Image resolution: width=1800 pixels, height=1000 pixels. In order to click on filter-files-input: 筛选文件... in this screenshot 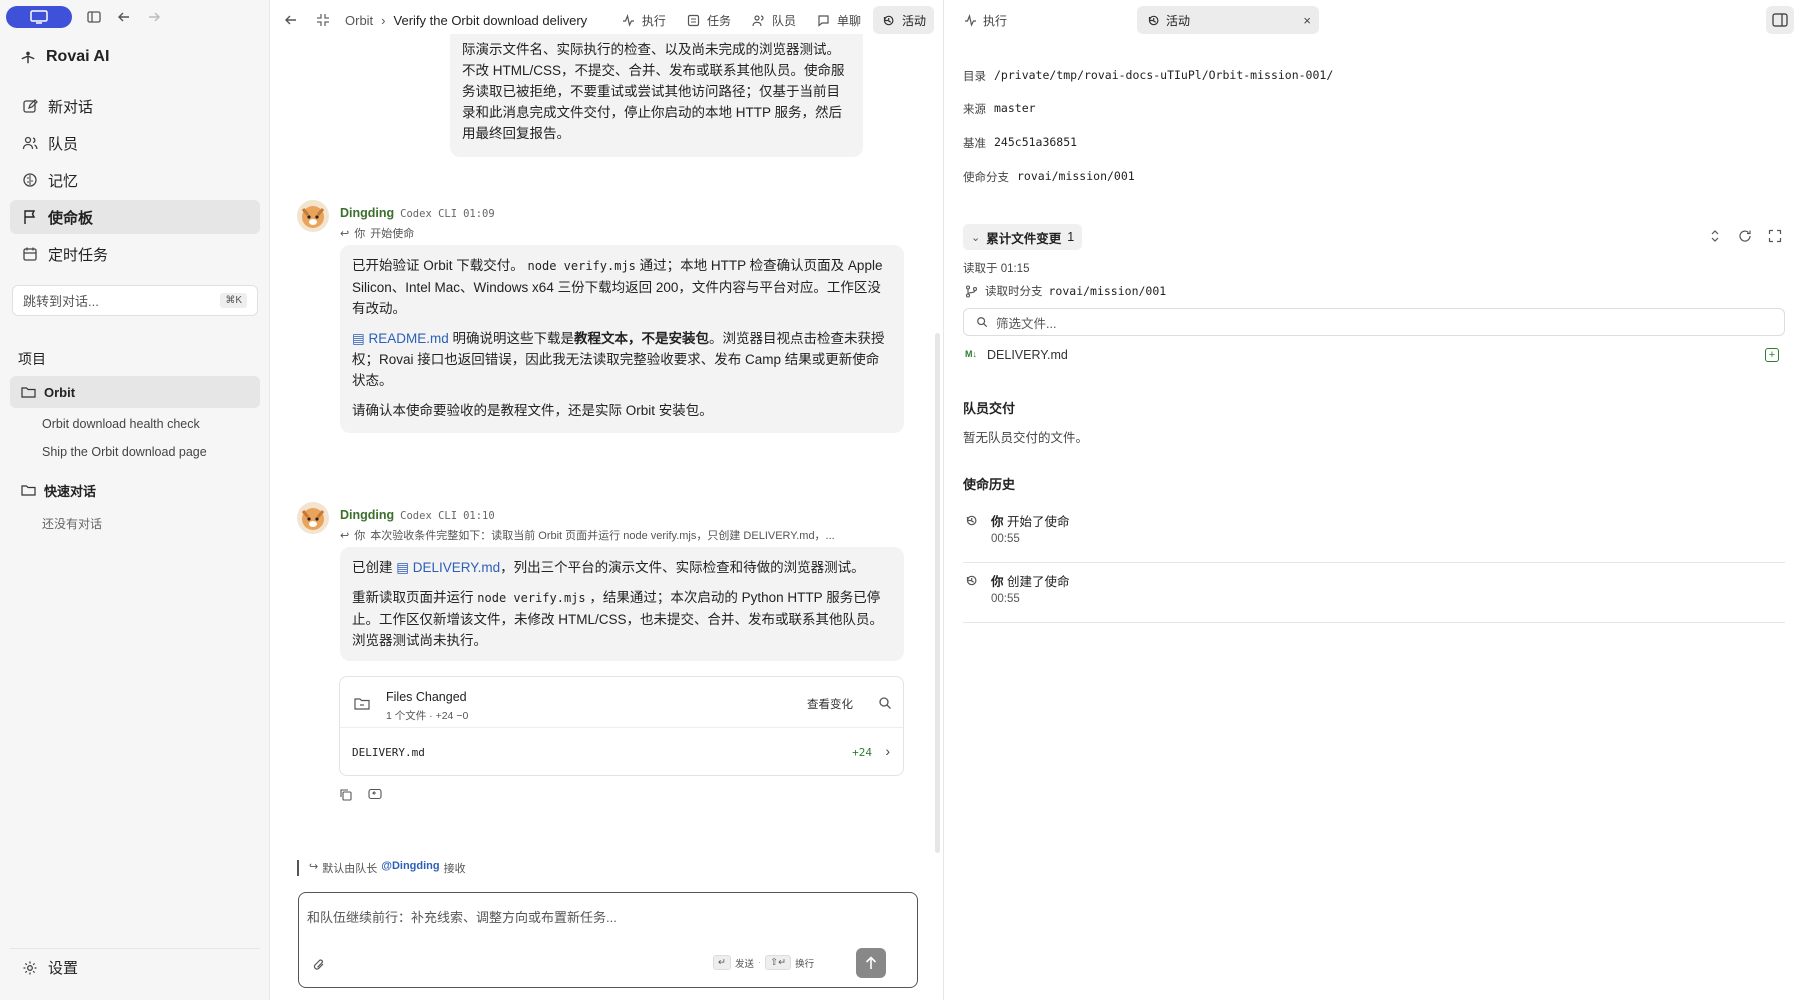, I will do `click(1374, 322)`.